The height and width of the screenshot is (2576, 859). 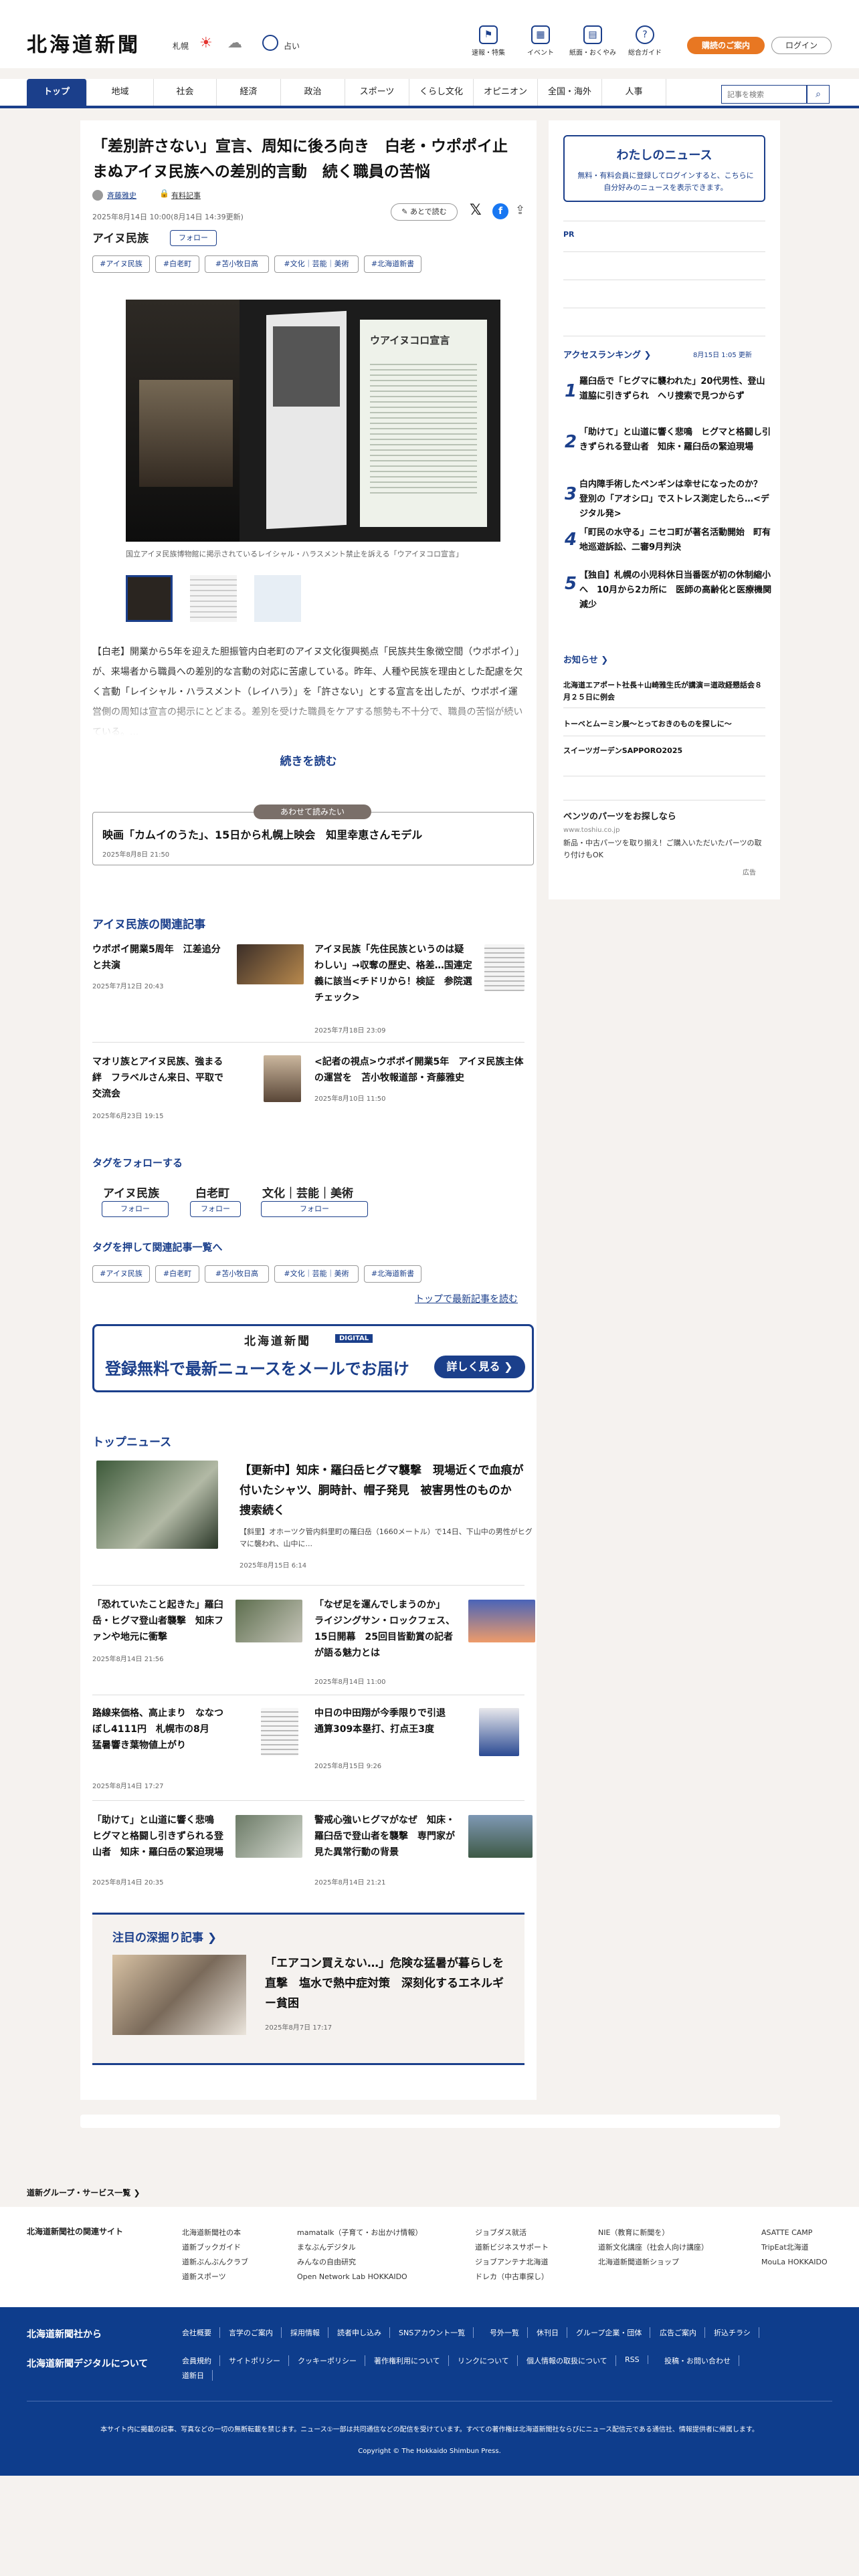 What do you see at coordinates (121, 264) in the screenshot?
I see `tag-ainu: #アイヌ民族` at bounding box center [121, 264].